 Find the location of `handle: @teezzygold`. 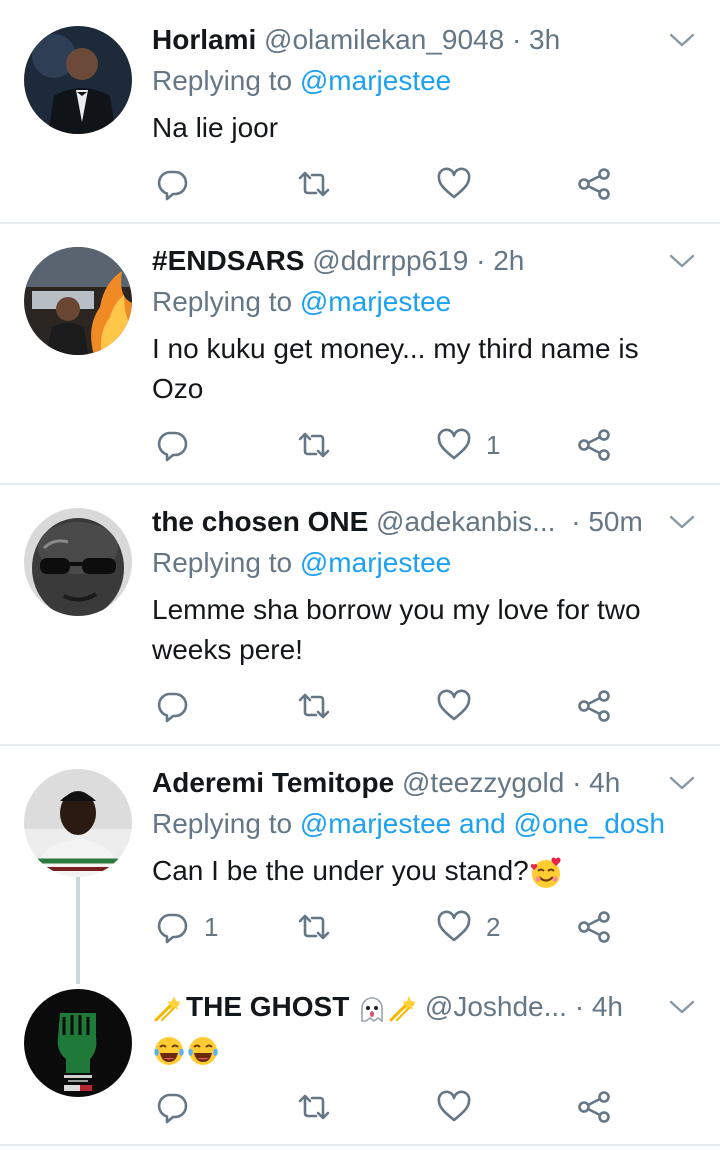

handle: @teezzygold is located at coordinates (483, 782).